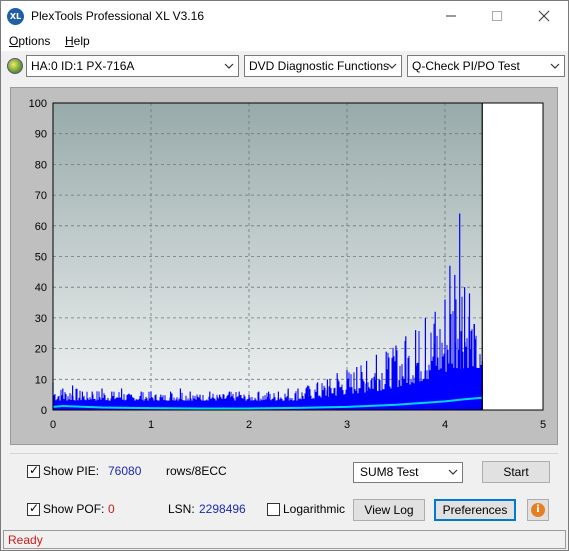  What do you see at coordinates (117, 16) in the screenshot?
I see `window-title: PlexTools Professional XL V3.16` at bounding box center [117, 16].